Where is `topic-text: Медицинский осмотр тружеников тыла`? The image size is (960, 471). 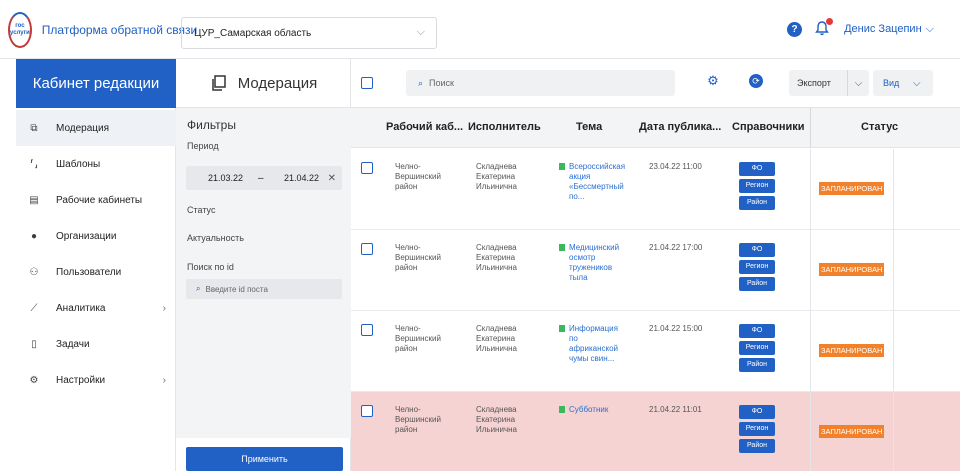 topic-text: Медицинский осмотр тружеников тыла is located at coordinates (594, 263).